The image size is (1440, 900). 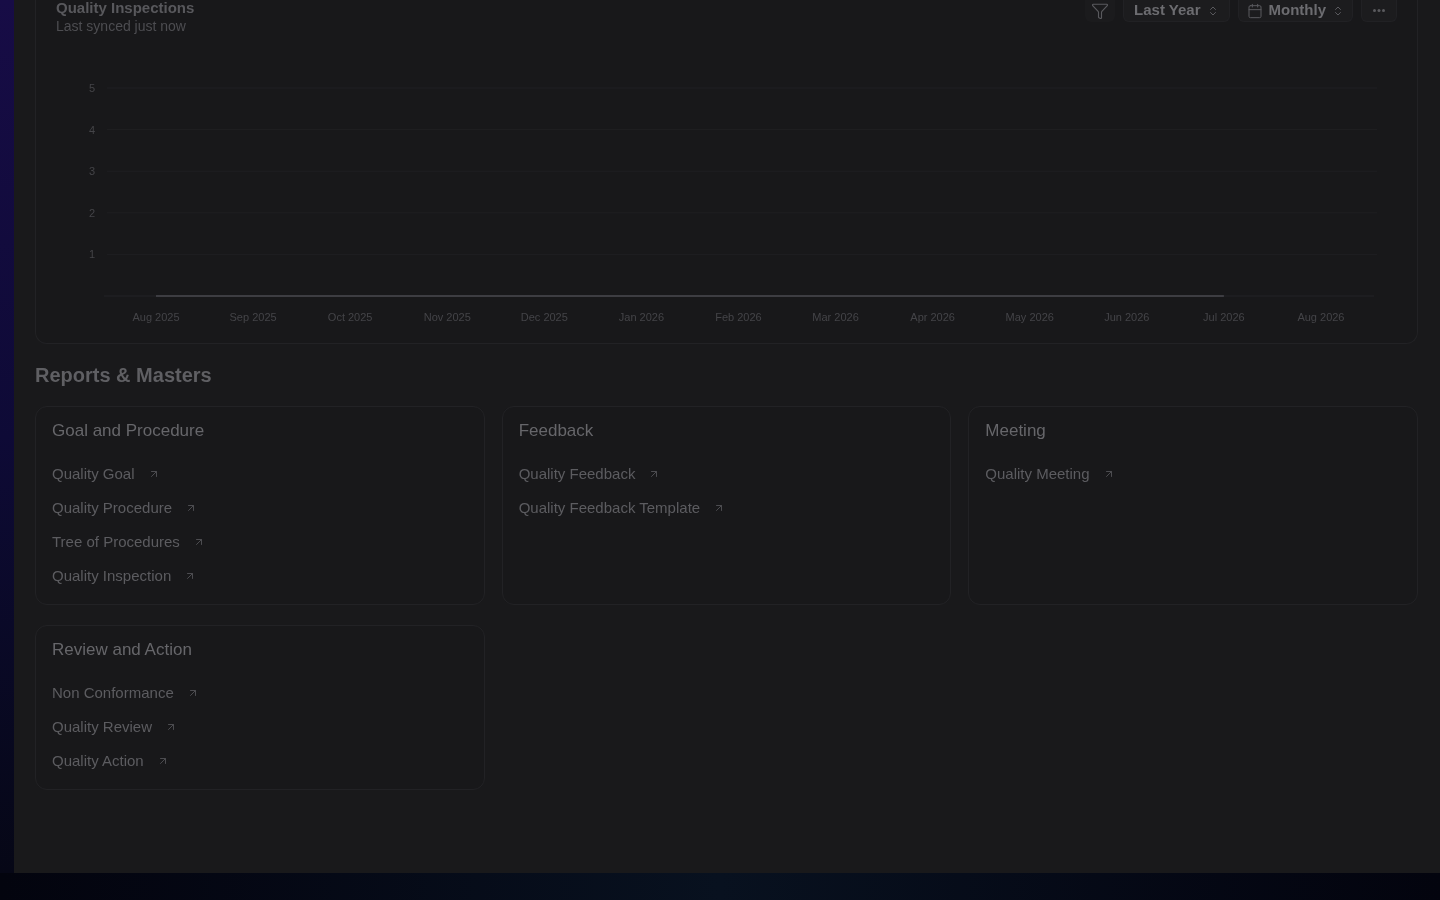 I want to click on interval-select: Monthly, so click(x=1295, y=11).